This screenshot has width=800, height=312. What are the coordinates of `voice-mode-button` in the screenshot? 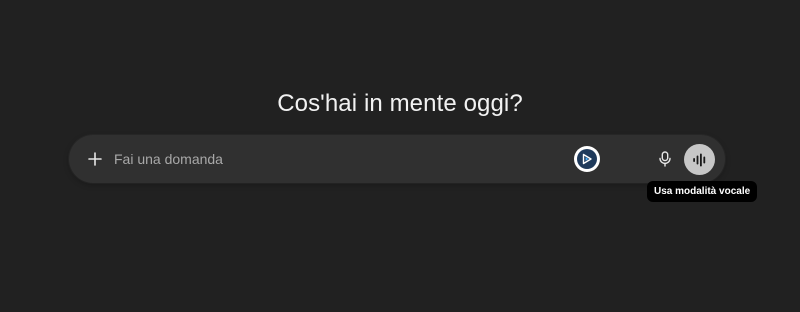 It's located at (699, 159).